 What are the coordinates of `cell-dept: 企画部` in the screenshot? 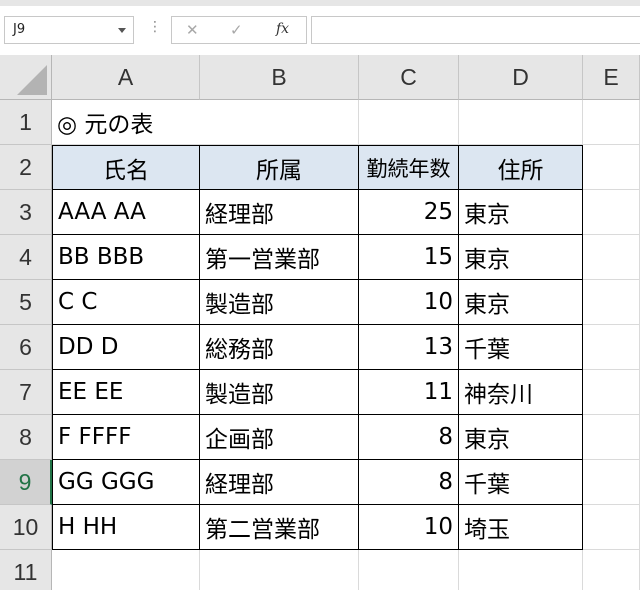 It's located at (279, 437).